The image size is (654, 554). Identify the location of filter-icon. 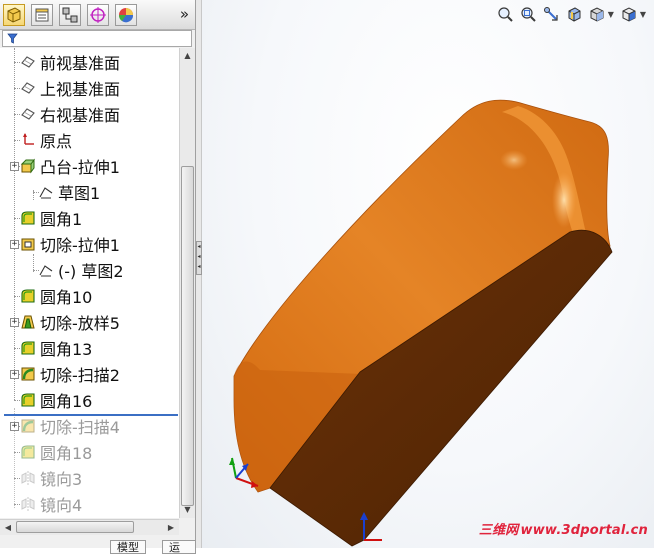
(12, 38).